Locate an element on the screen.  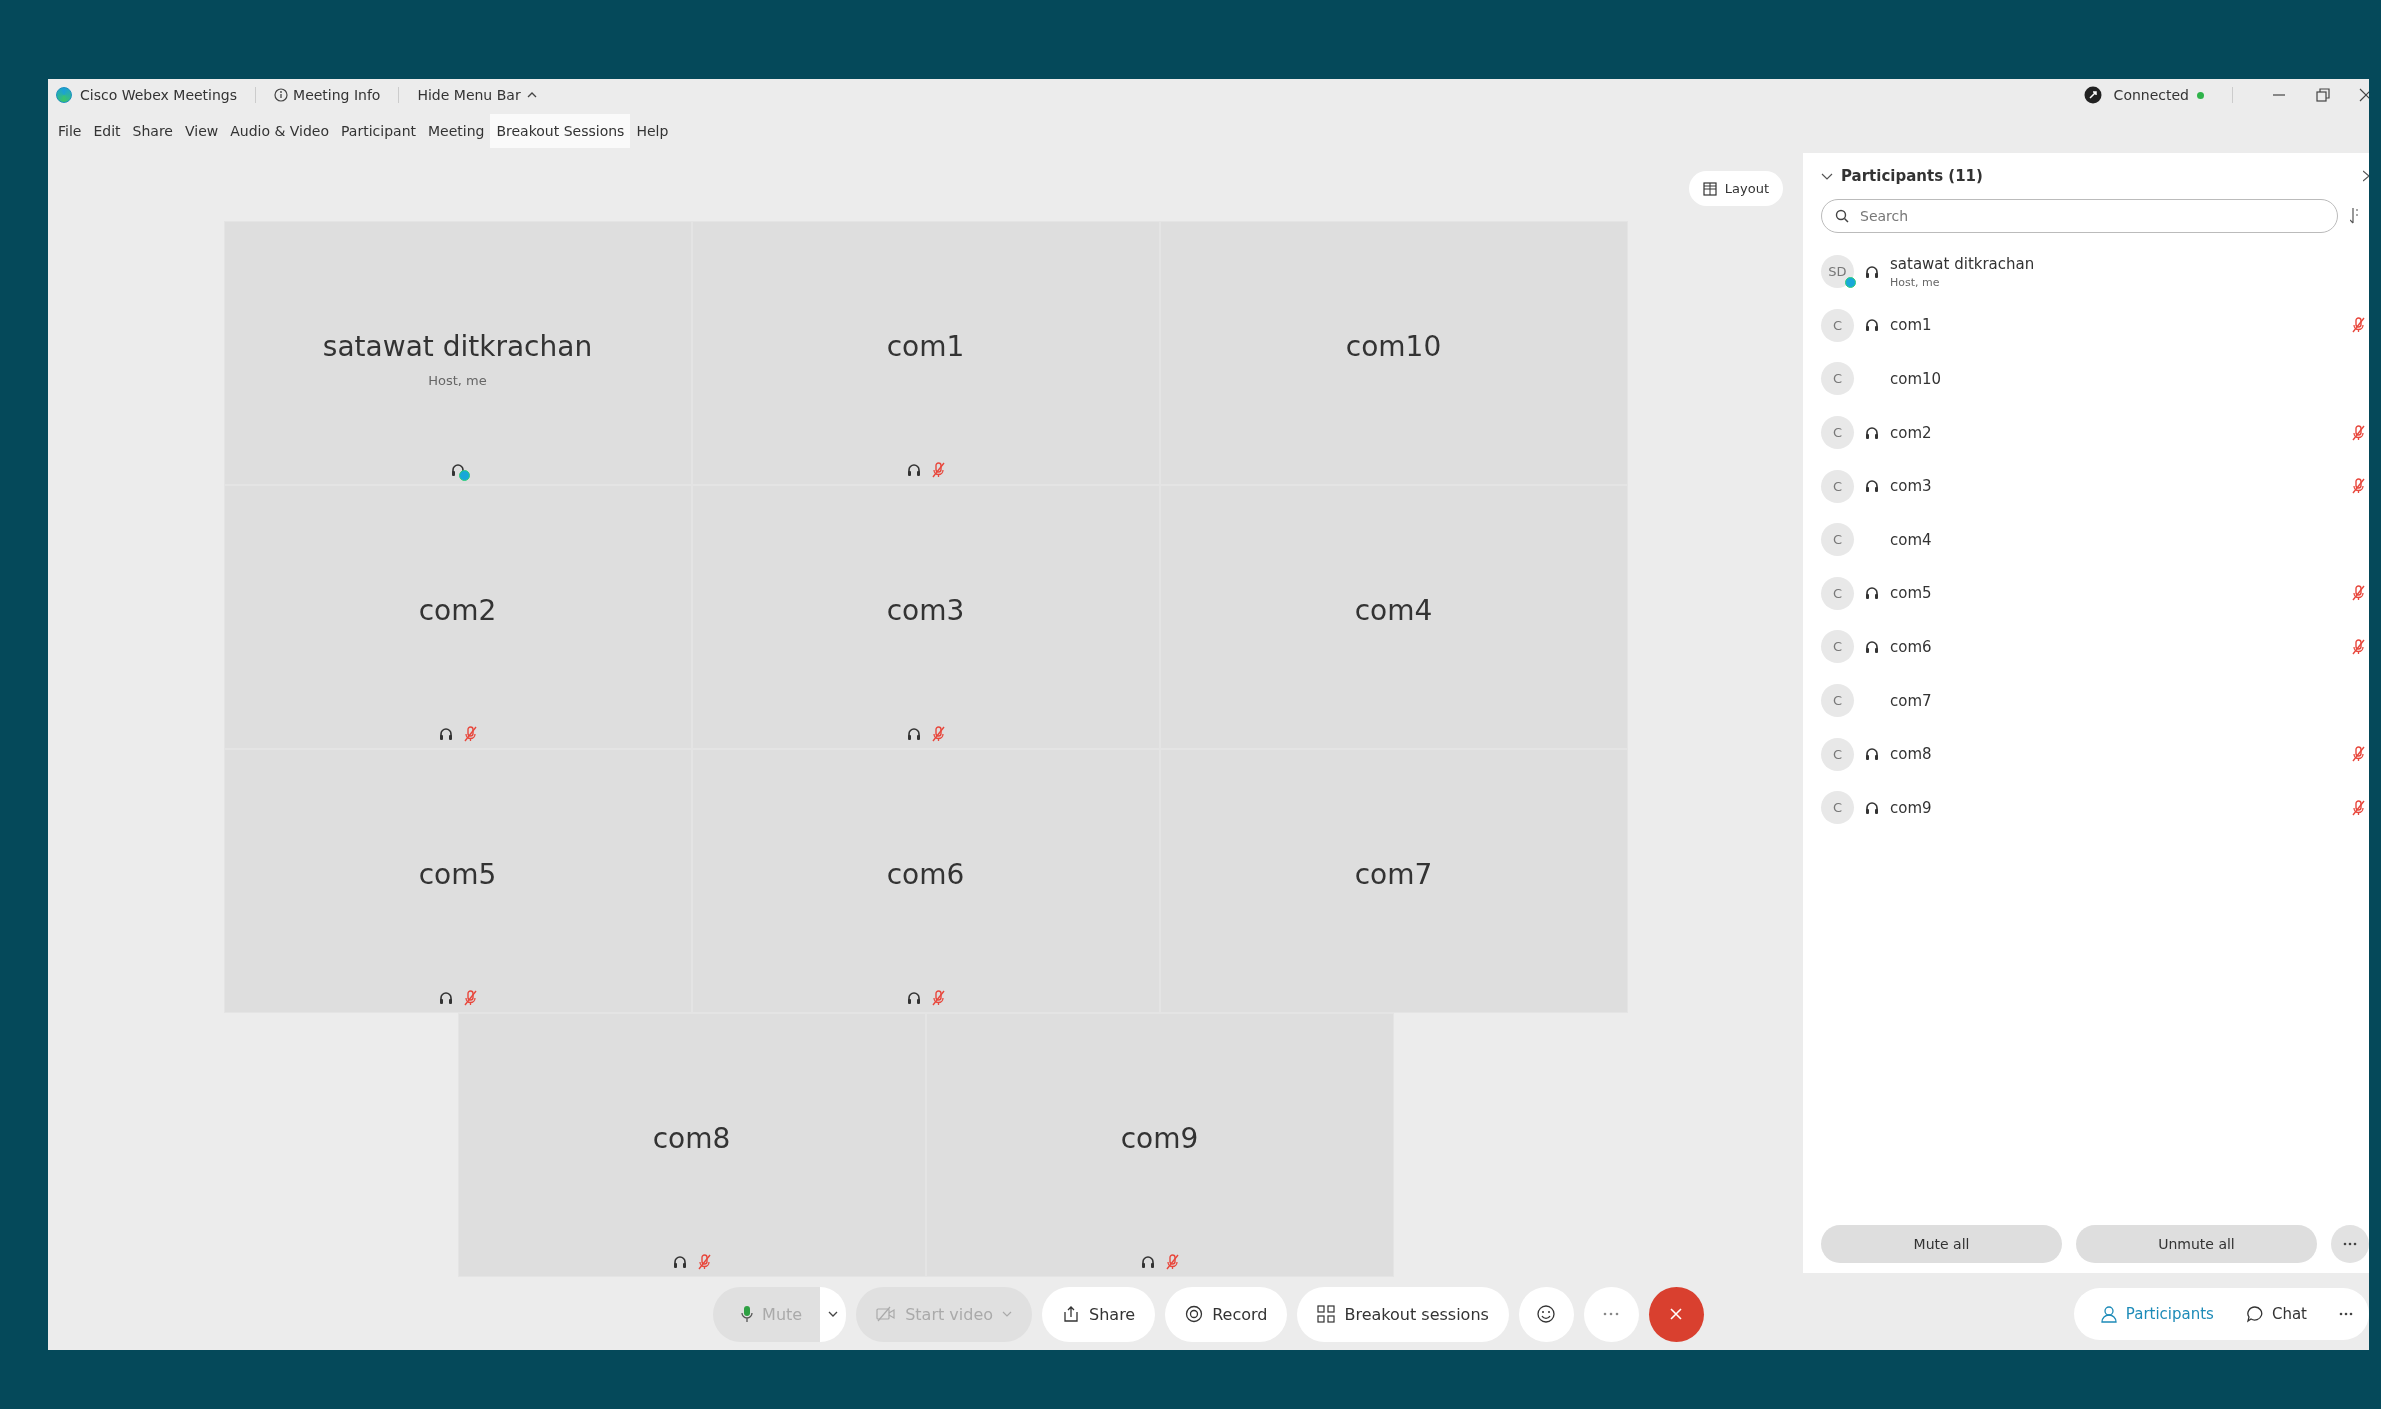
menu-item: View is located at coordinates (201, 131).